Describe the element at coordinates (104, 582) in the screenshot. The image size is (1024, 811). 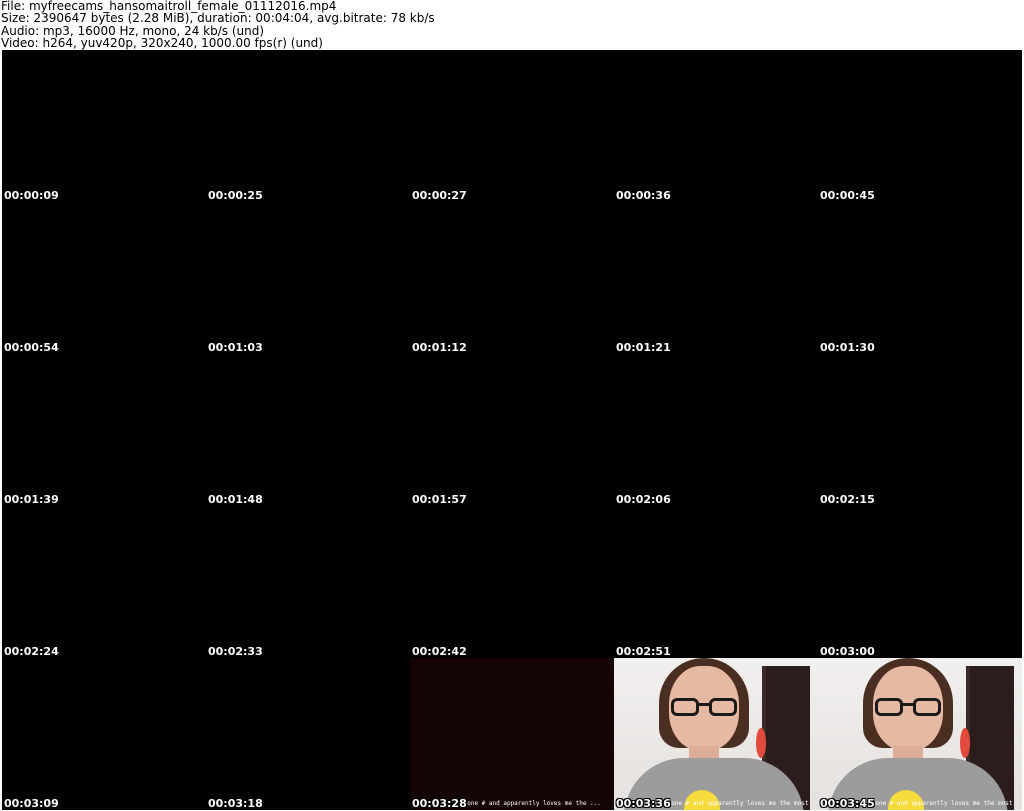
I see `thumbnail-15: 00:02:24` at that location.